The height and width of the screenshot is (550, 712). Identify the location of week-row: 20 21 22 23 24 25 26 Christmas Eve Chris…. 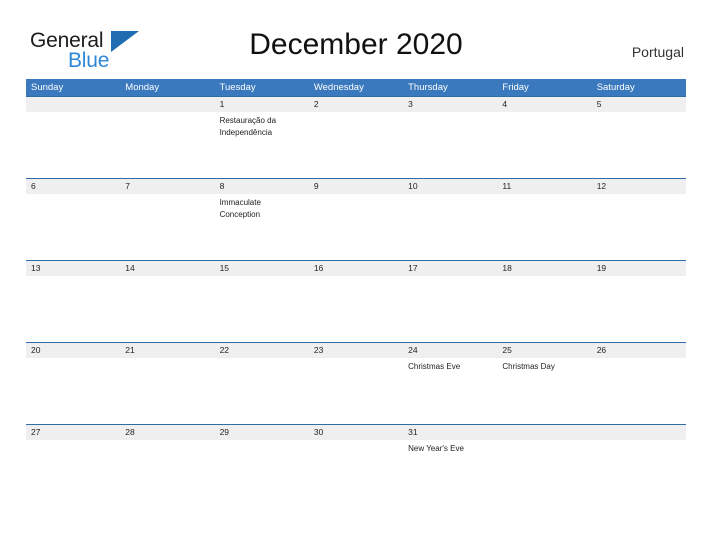
(356, 383).